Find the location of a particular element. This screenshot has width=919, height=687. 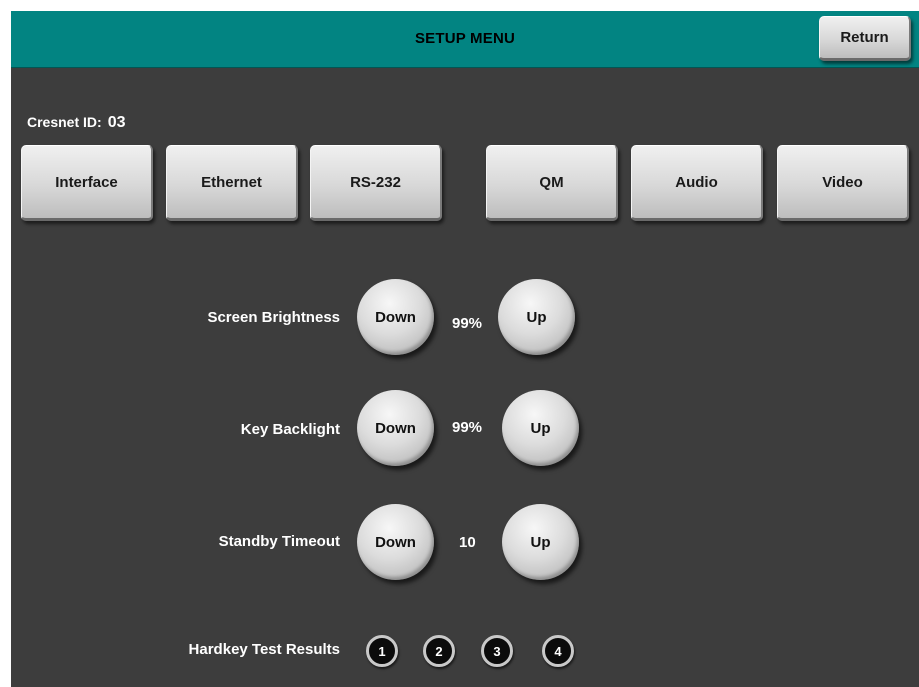

screen-brightness-label: Screen Brightness is located at coordinates (273, 317).